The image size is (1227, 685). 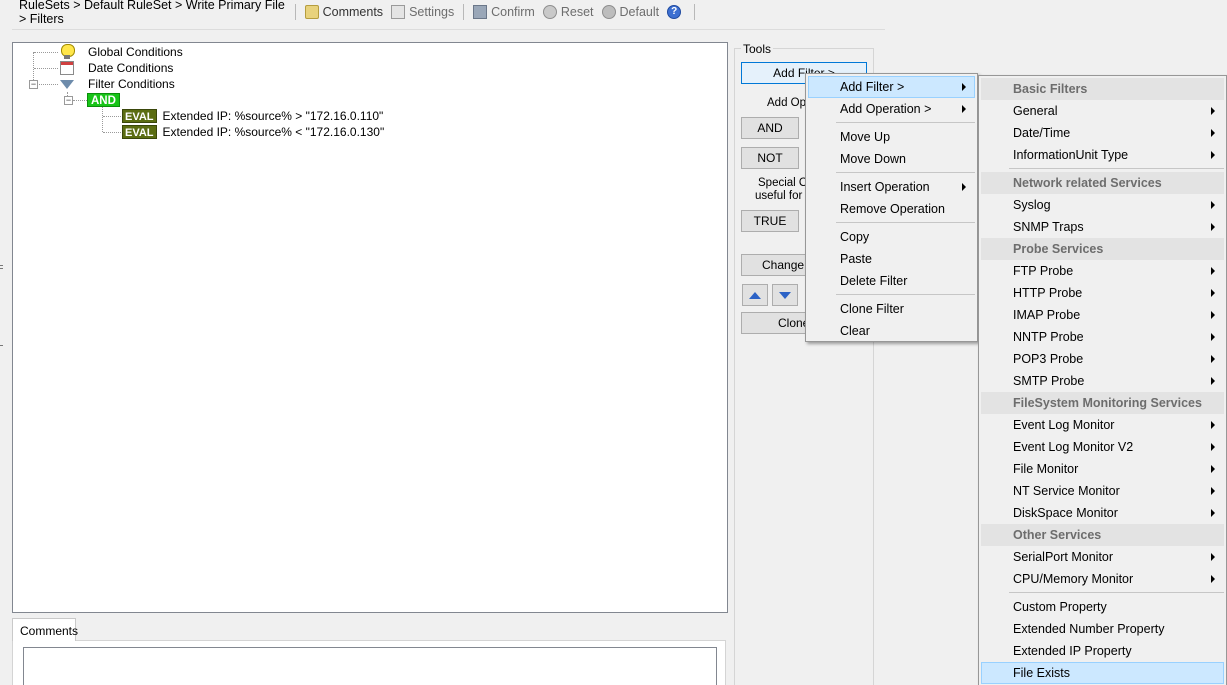 What do you see at coordinates (891, 259) in the screenshot?
I see `menu-item-paste: Paste` at bounding box center [891, 259].